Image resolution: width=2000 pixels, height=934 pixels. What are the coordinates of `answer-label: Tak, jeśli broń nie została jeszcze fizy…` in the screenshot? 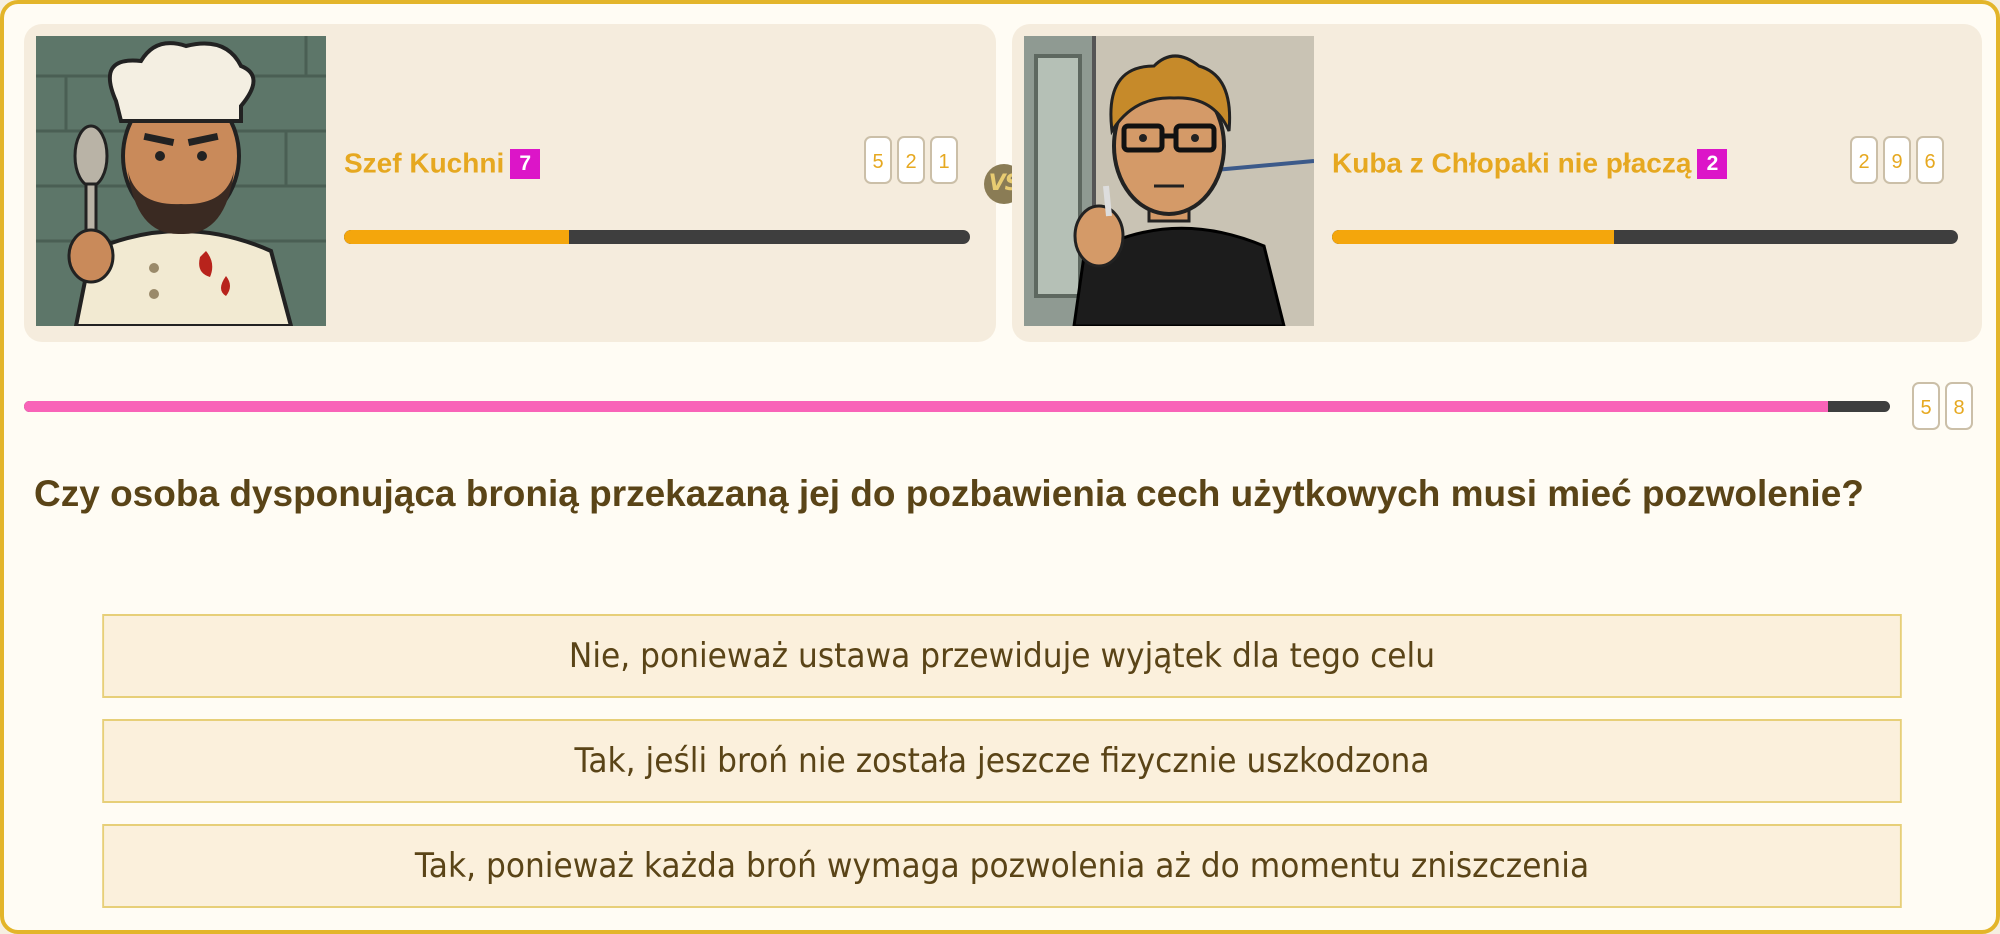 It's located at (1002, 761).